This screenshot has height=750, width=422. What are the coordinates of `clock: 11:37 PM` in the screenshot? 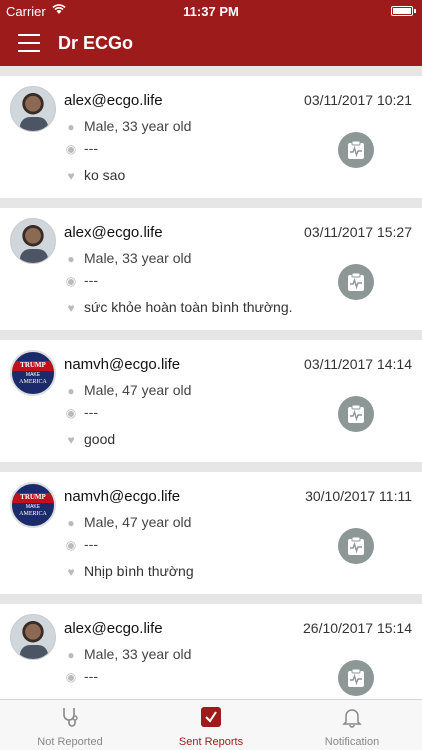 It's located at (211, 11).